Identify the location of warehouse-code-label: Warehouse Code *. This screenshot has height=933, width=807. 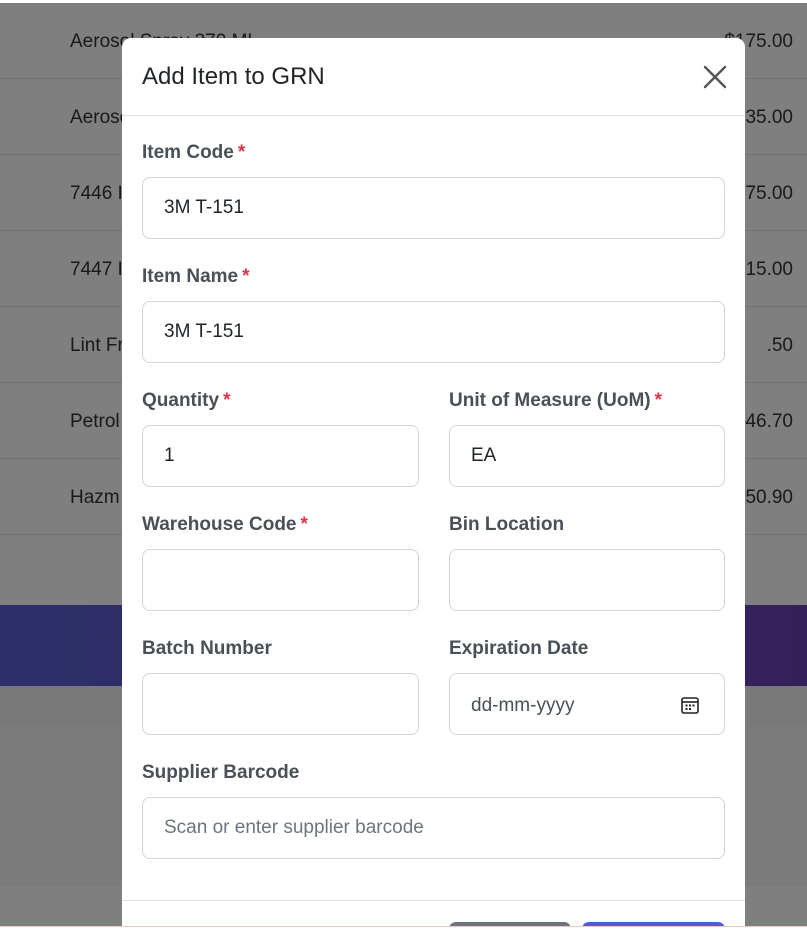
(225, 525).